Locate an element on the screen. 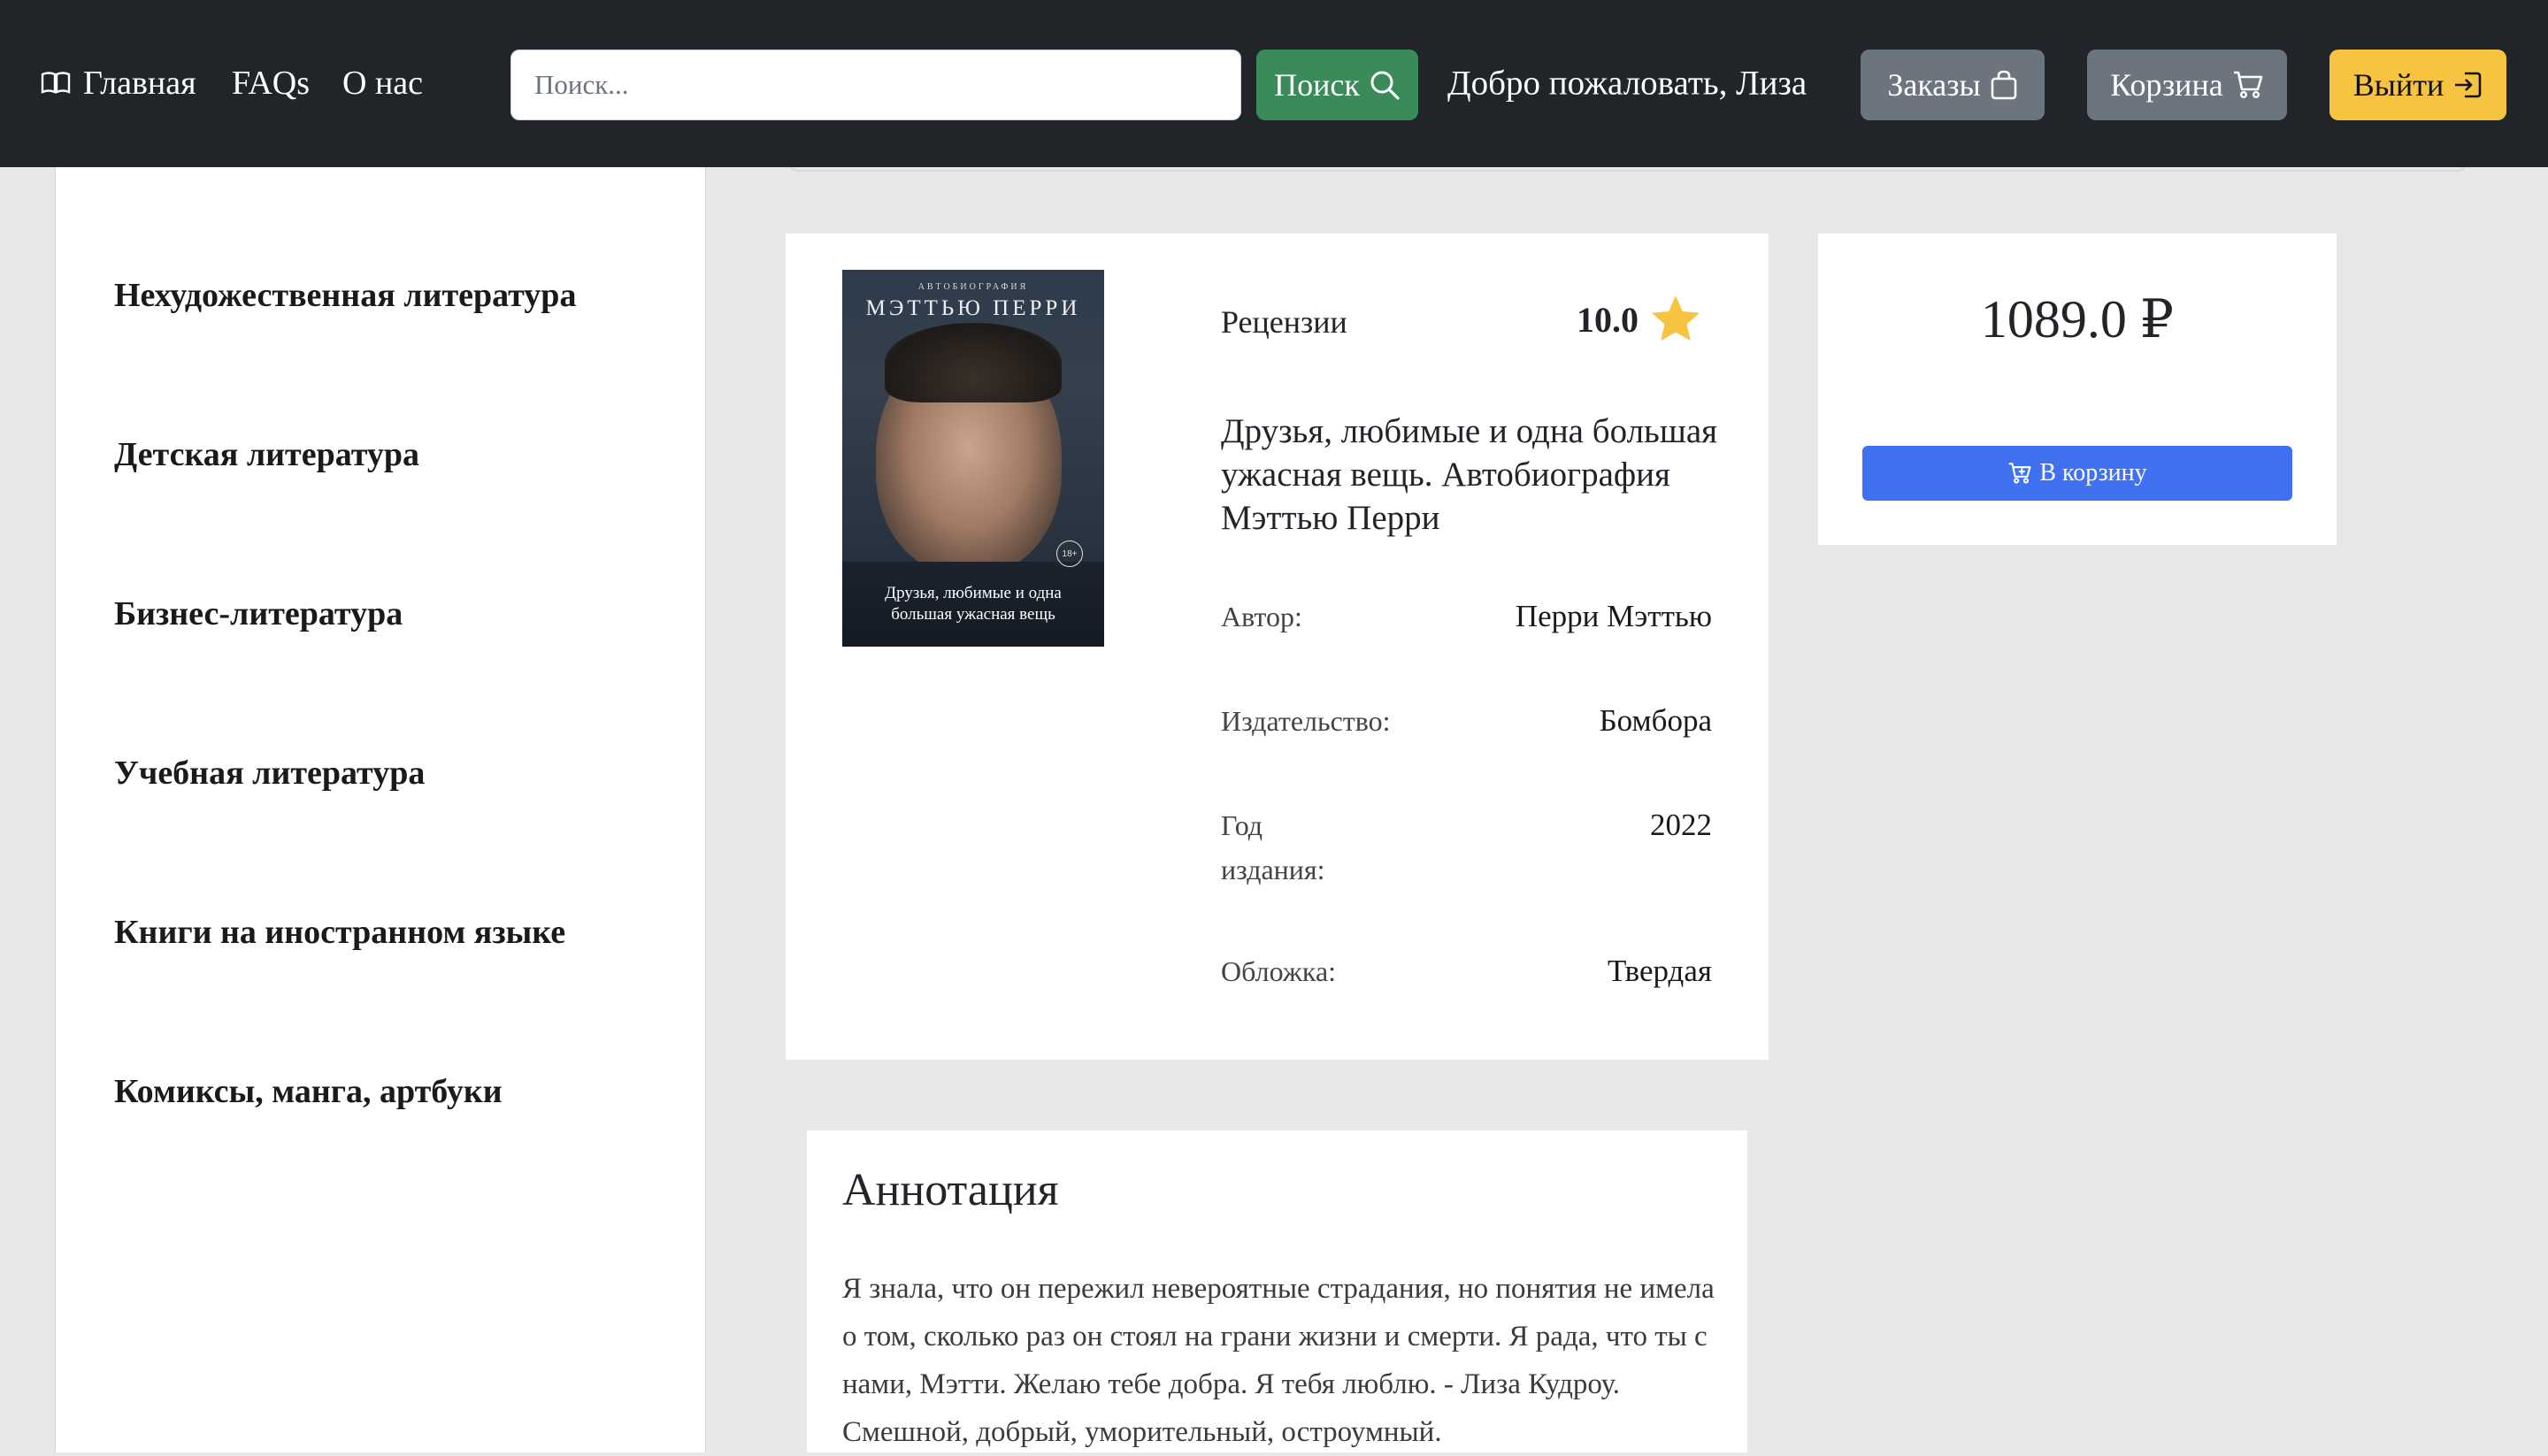 Image resolution: width=2548 pixels, height=1456 pixels. cart-button-label: Корзина is located at coordinates (2166, 85).